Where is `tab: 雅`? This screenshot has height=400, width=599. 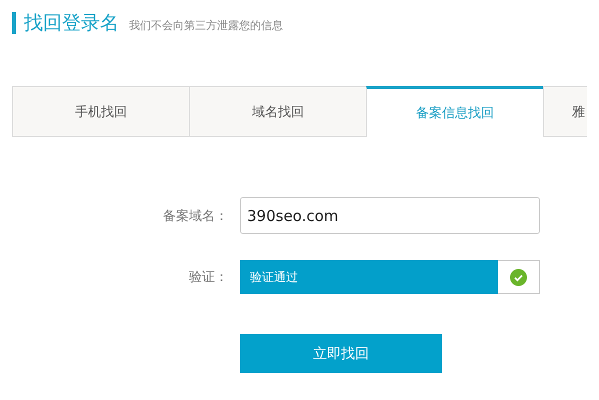
tab: 雅 is located at coordinates (565, 111).